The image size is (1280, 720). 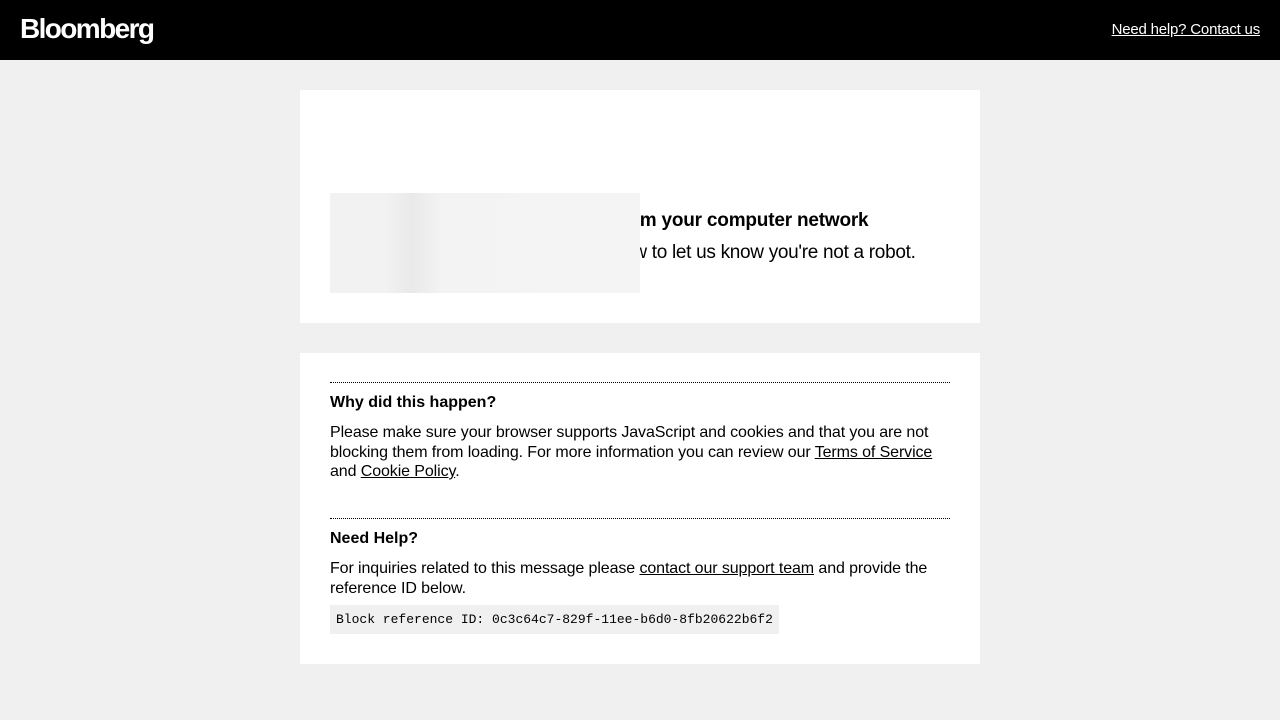 What do you see at coordinates (485, 243) in the screenshot?
I see `captcha-checkbox-widget` at bounding box center [485, 243].